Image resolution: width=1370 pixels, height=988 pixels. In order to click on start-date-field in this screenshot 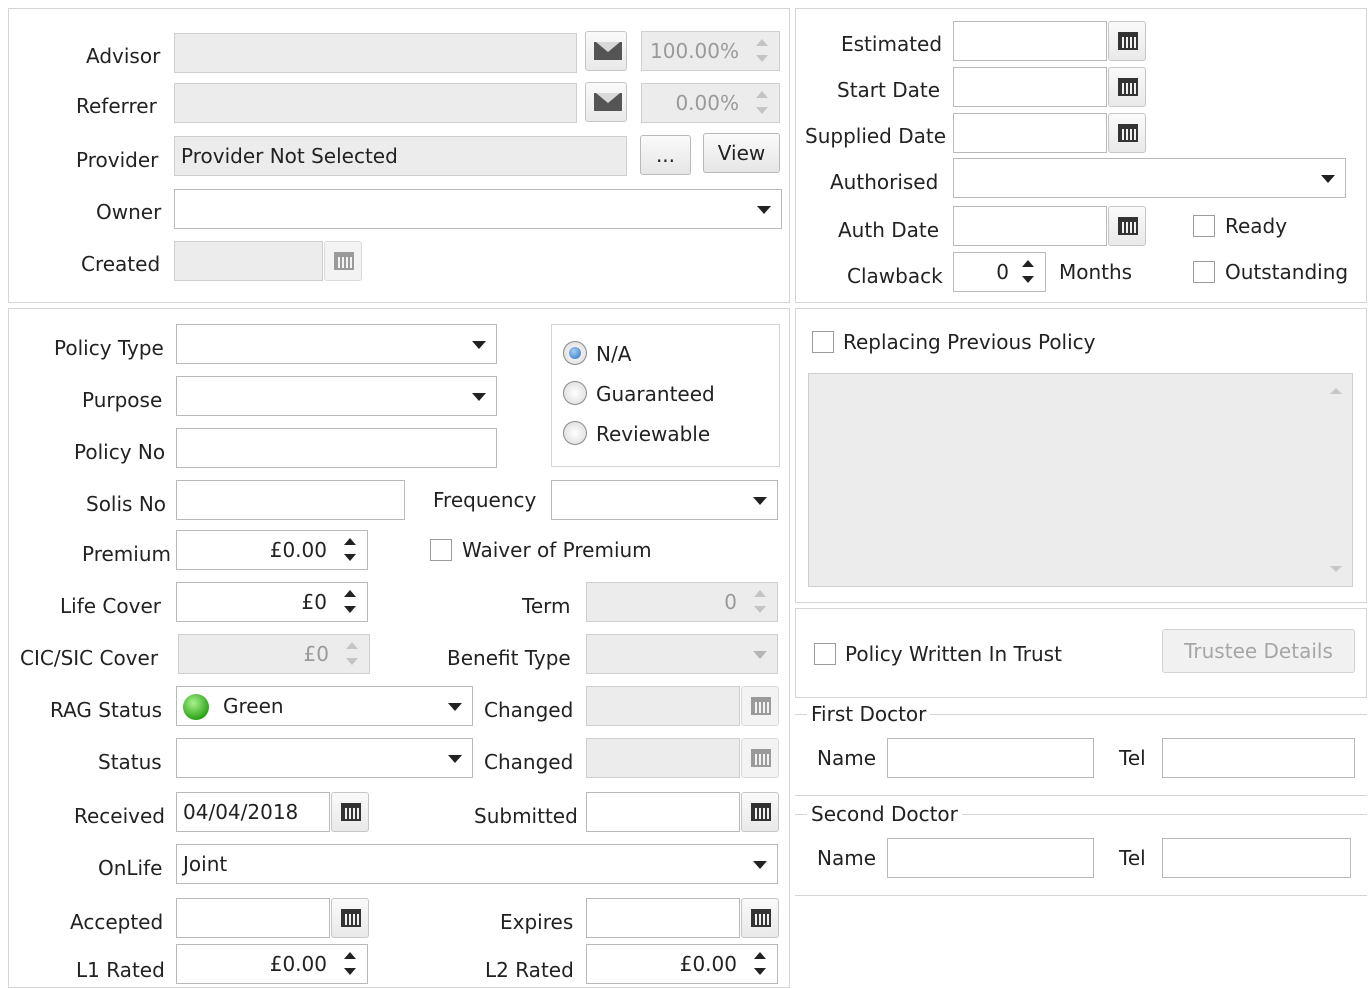, I will do `click(1030, 87)`.